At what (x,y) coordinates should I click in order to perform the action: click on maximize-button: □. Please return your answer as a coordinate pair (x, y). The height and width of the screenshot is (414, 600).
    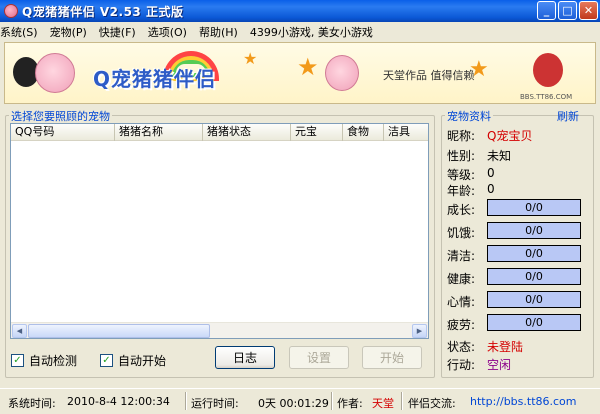
    Looking at the image, I should click on (567, 10).